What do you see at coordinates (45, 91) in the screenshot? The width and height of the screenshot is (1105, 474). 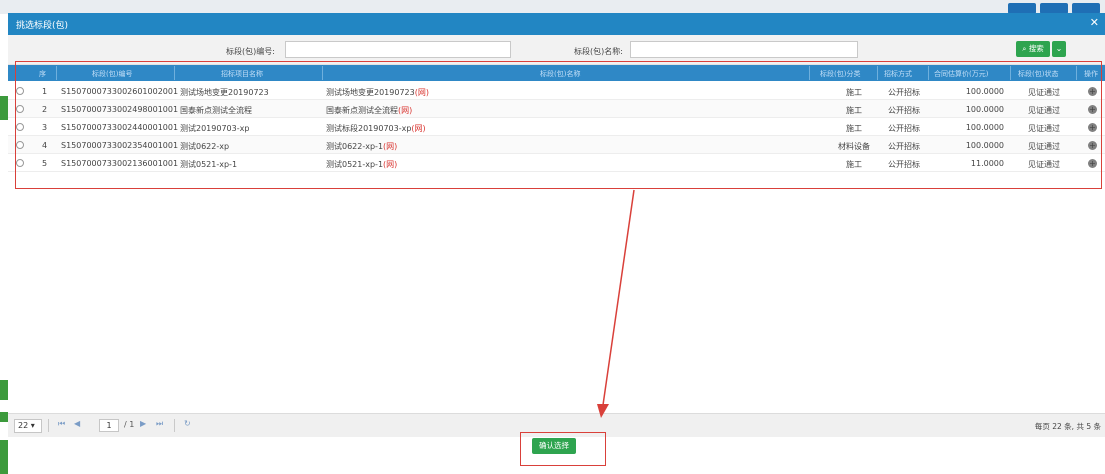 I see `row-index: 1` at bounding box center [45, 91].